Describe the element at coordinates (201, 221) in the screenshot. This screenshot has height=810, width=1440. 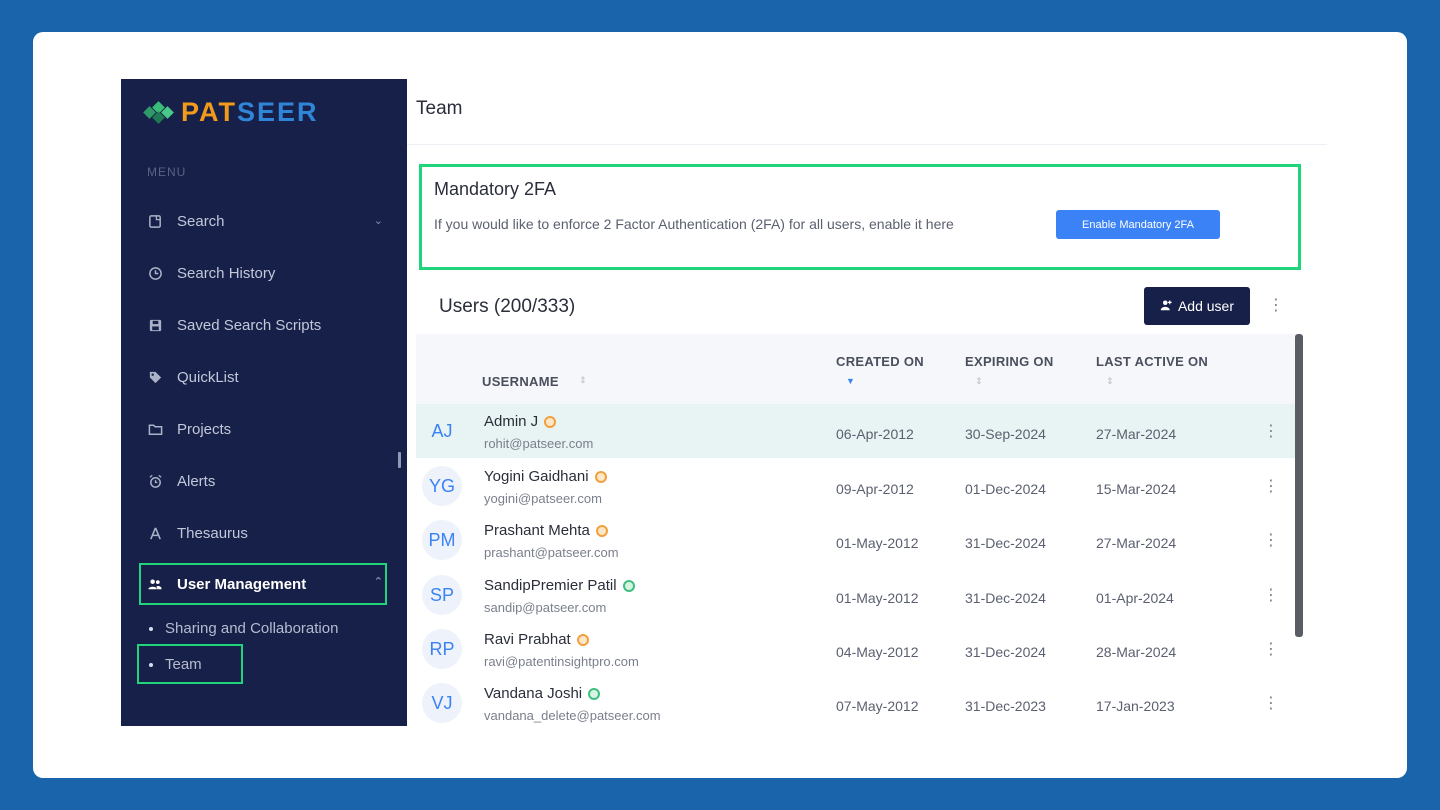
I see `sidebar-item-label: Search` at that location.